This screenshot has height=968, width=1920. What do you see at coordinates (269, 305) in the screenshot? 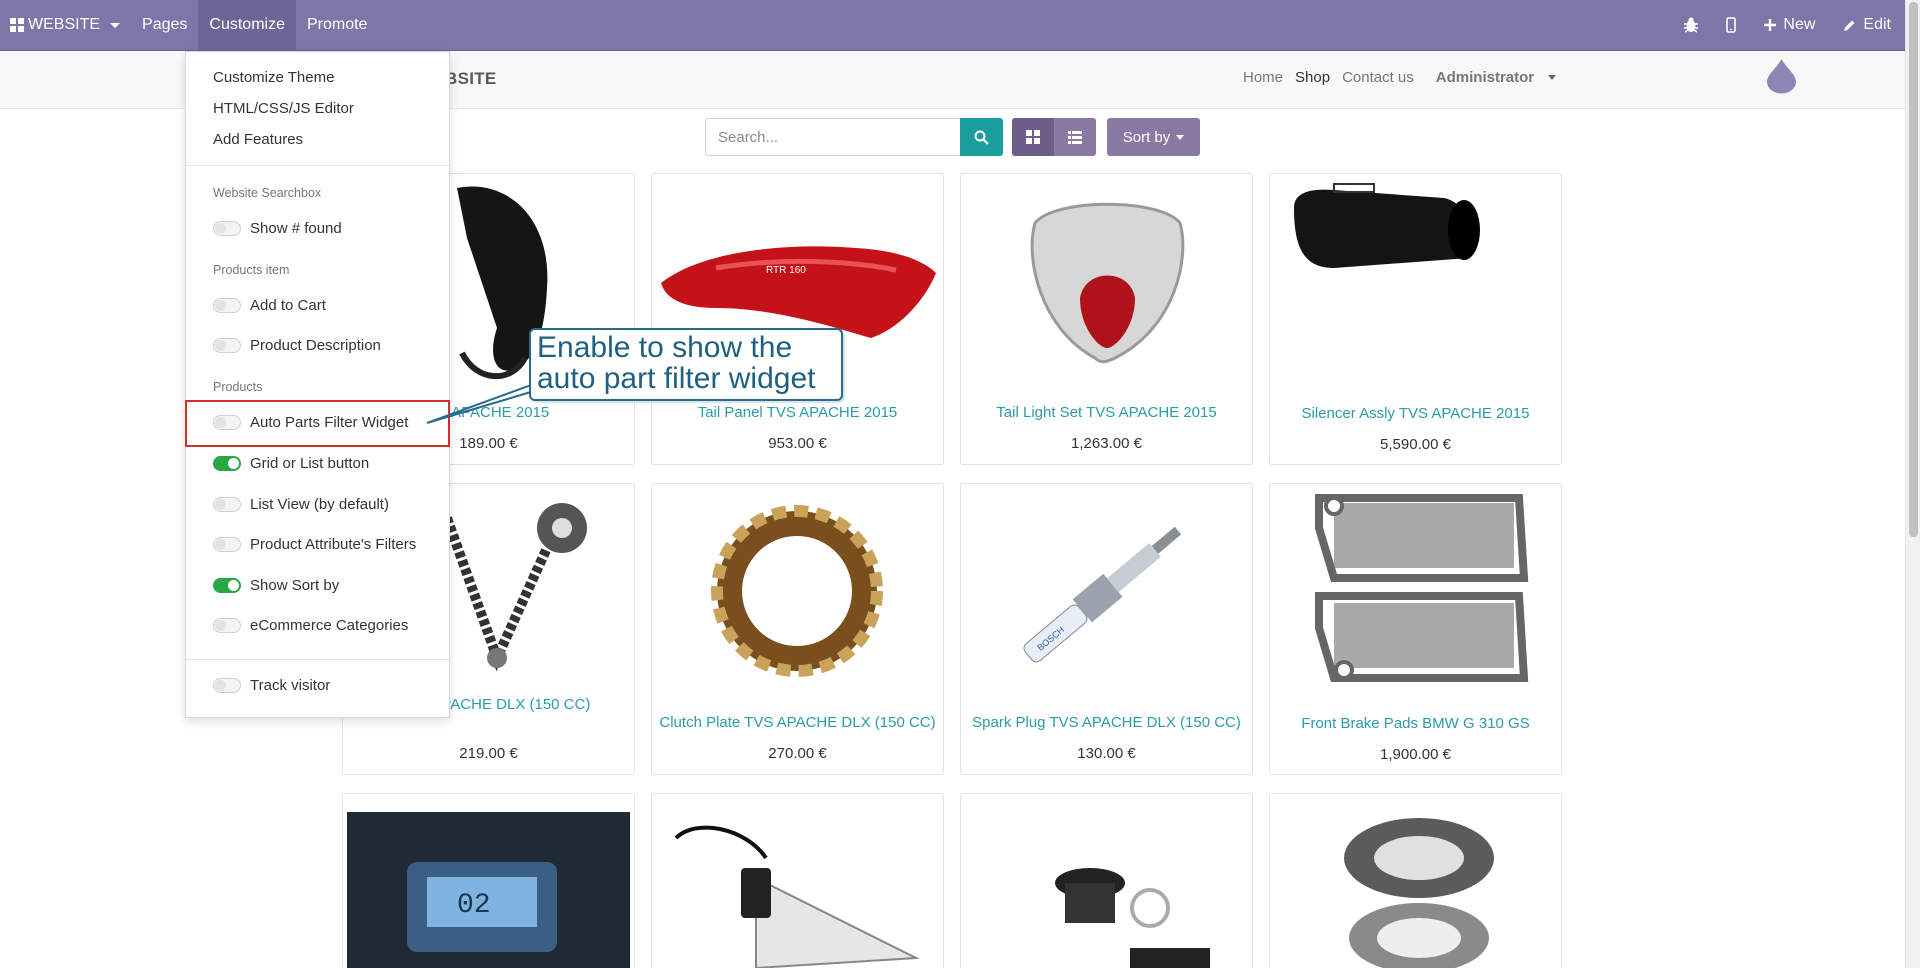
I see `option-add-to-cart: Add to Cart` at bounding box center [269, 305].